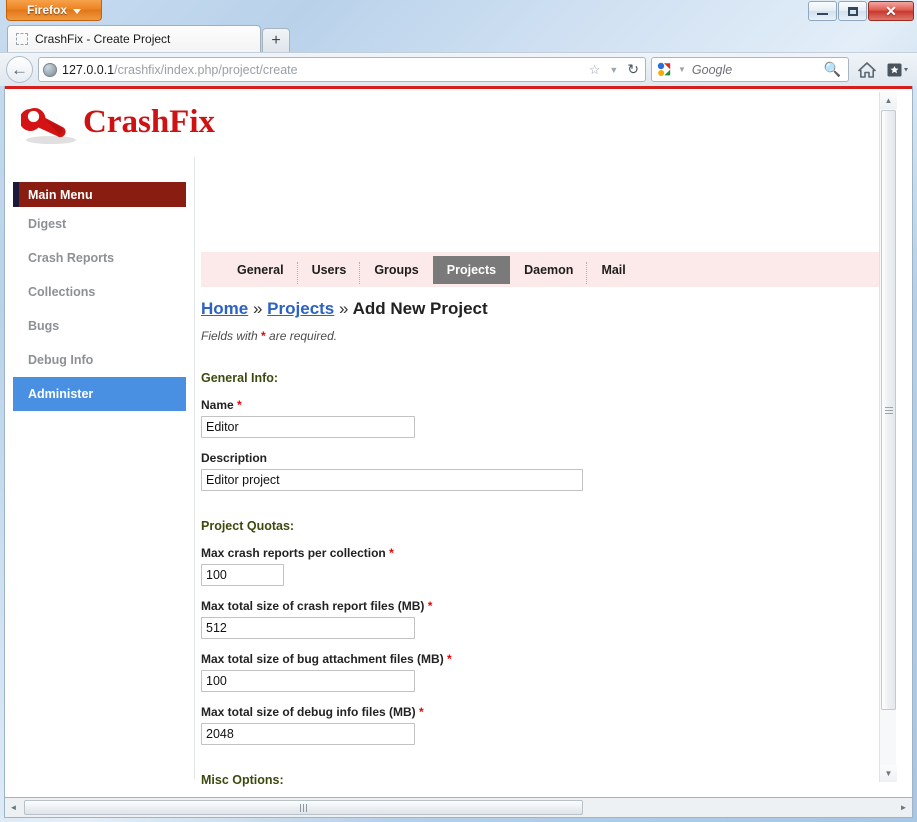  Describe the element at coordinates (99, 258) in the screenshot. I see `sidebar-item-crash-reports: Crash Reports` at that location.